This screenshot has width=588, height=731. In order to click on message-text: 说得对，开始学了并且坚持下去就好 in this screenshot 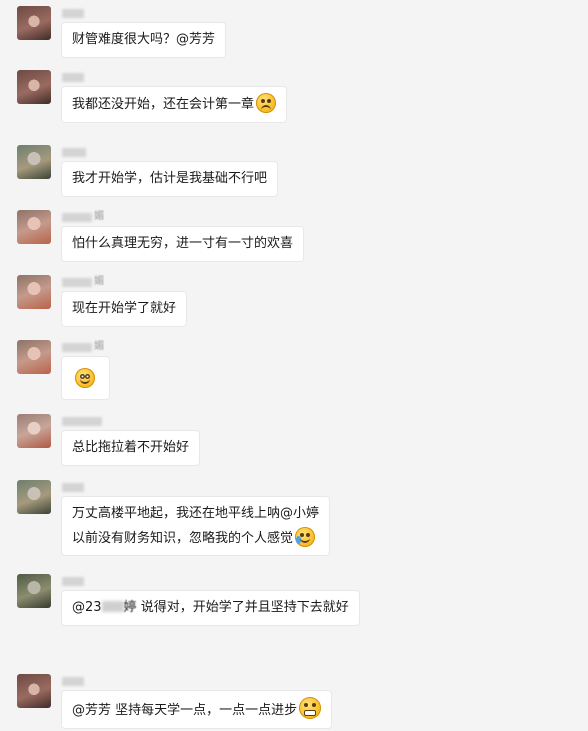, I will do `click(242, 607)`.